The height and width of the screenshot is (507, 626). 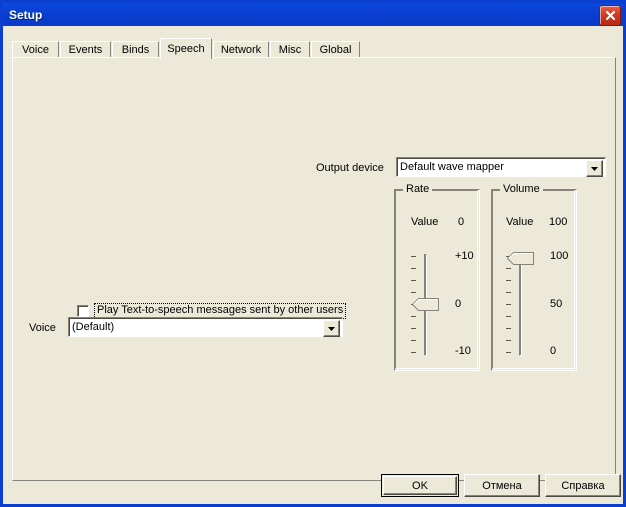 What do you see at coordinates (205, 327) in the screenshot?
I see `voice-combobox: (Default)` at bounding box center [205, 327].